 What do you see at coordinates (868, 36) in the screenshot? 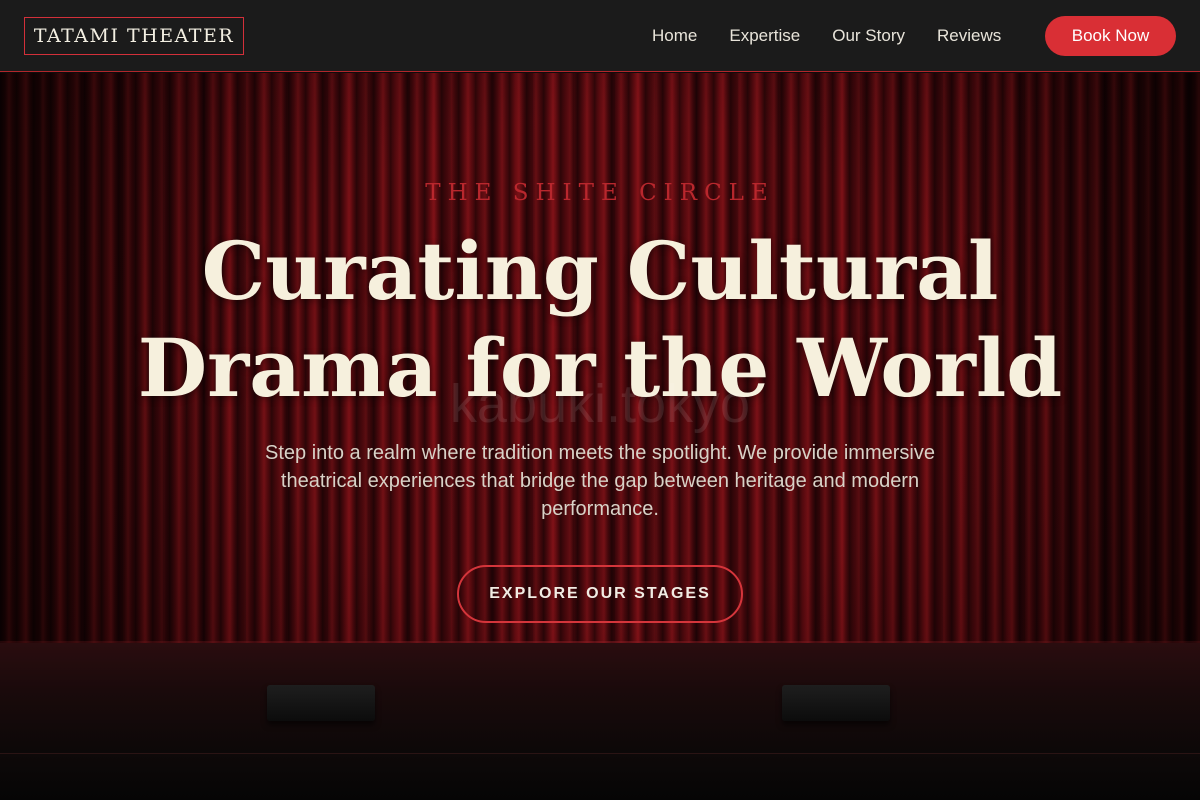
I see `nav-link-our-story: Our Story` at bounding box center [868, 36].